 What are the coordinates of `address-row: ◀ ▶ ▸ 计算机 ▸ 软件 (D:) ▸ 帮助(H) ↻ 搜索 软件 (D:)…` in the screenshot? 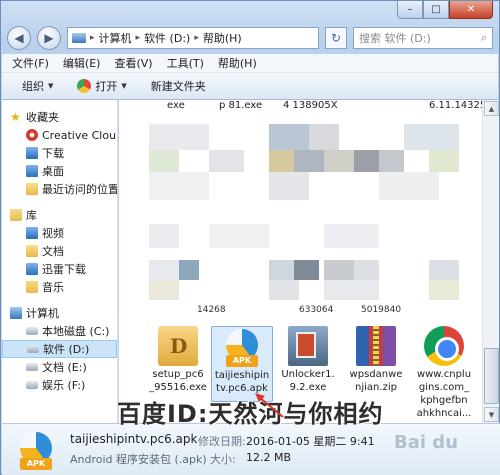 It's located at (250, 38).